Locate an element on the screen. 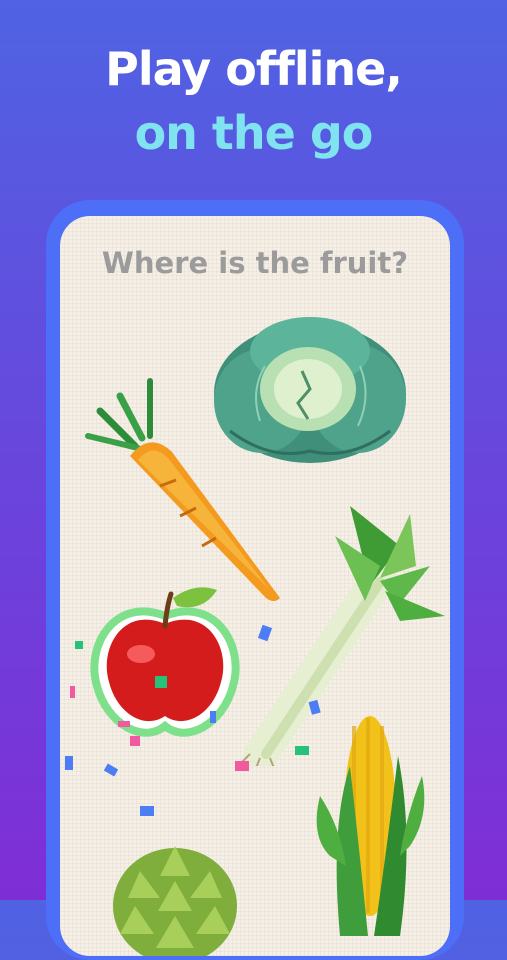 This screenshot has height=960, width=507. question-text: Where is the fruit? is located at coordinates (255, 263).